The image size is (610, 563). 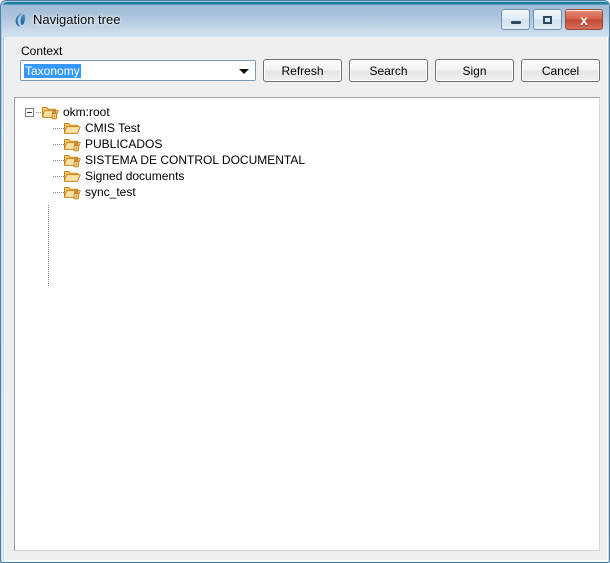 What do you see at coordinates (48, 250) in the screenshot?
I see `tree-trunk-line` at bounding box center [48, 250].